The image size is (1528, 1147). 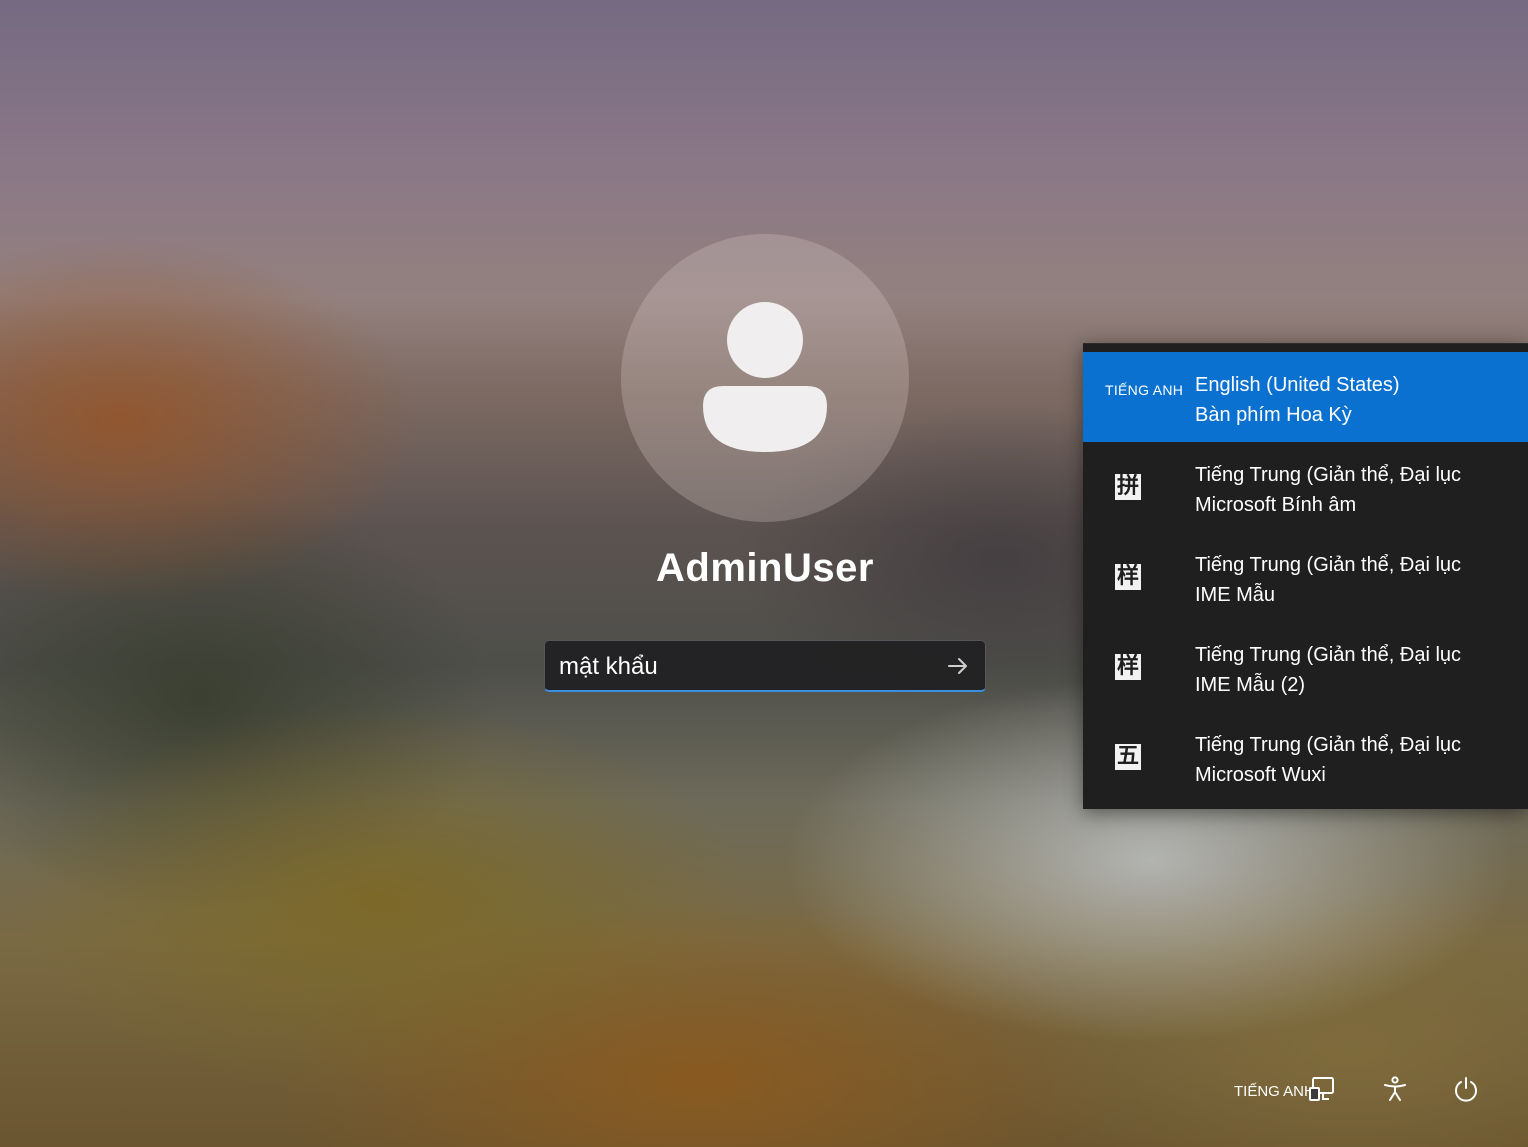 I want to click on ime-pinyin-icon: 拼, so click(x=1128, y=487).